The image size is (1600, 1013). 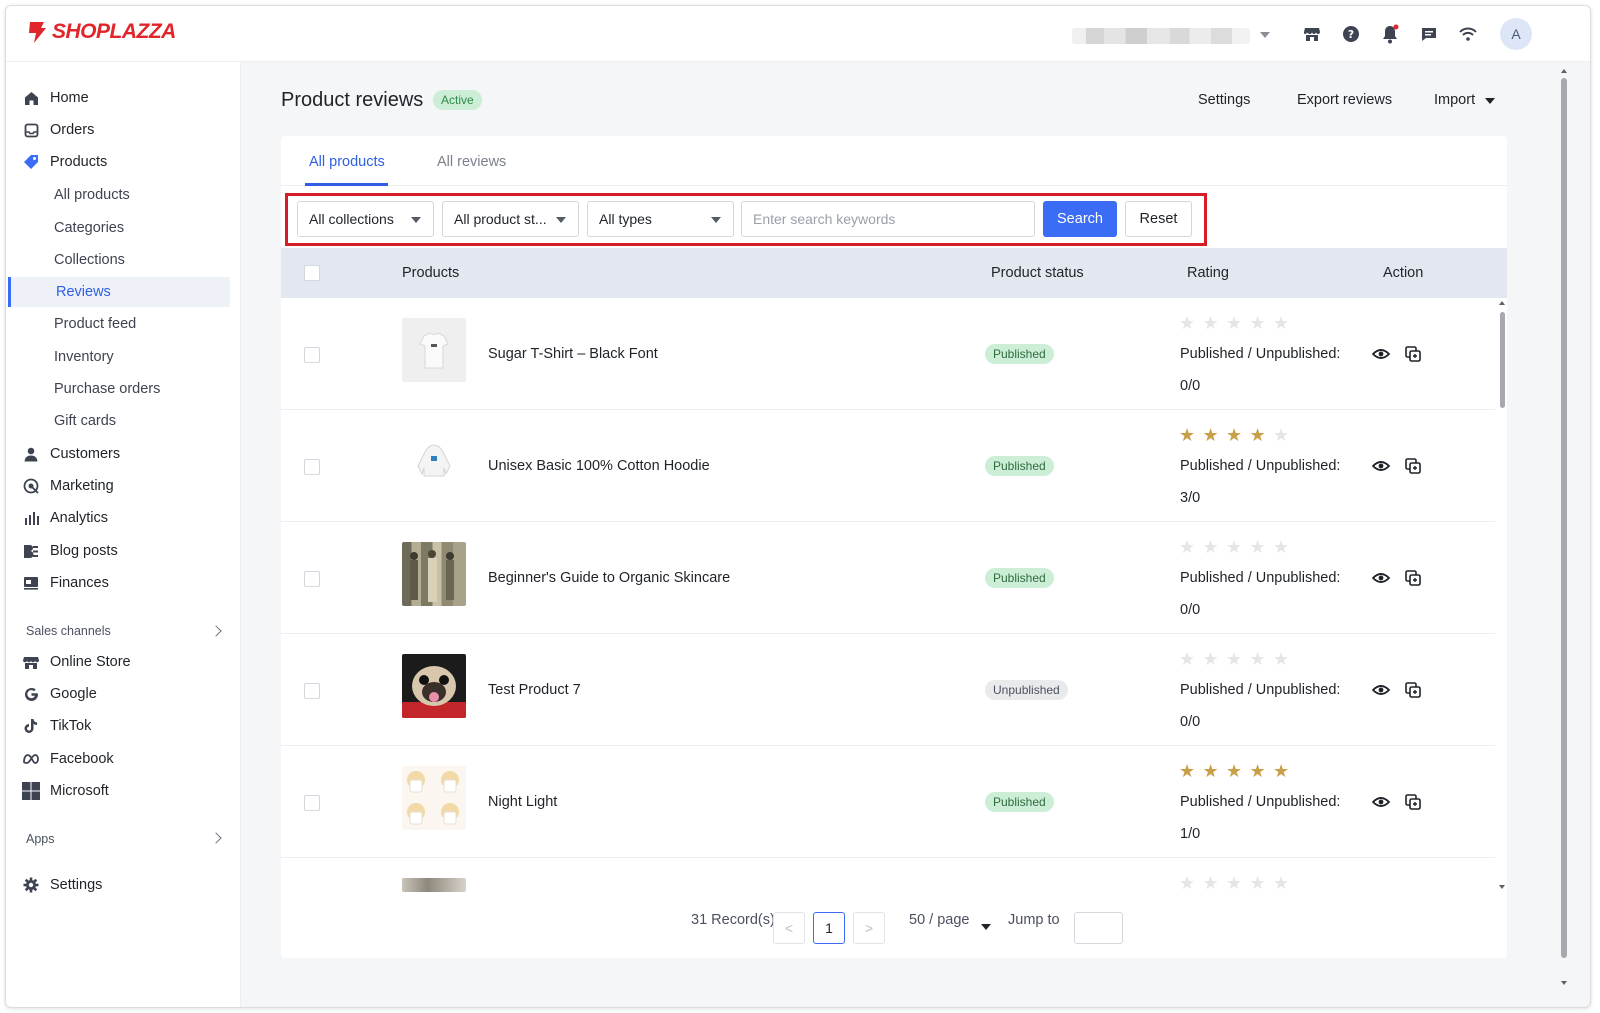 What do you see at coordinates (123, 98) in the screenshot?
I see `sidebar-item-home: Home` at bounding box center [123, 98].